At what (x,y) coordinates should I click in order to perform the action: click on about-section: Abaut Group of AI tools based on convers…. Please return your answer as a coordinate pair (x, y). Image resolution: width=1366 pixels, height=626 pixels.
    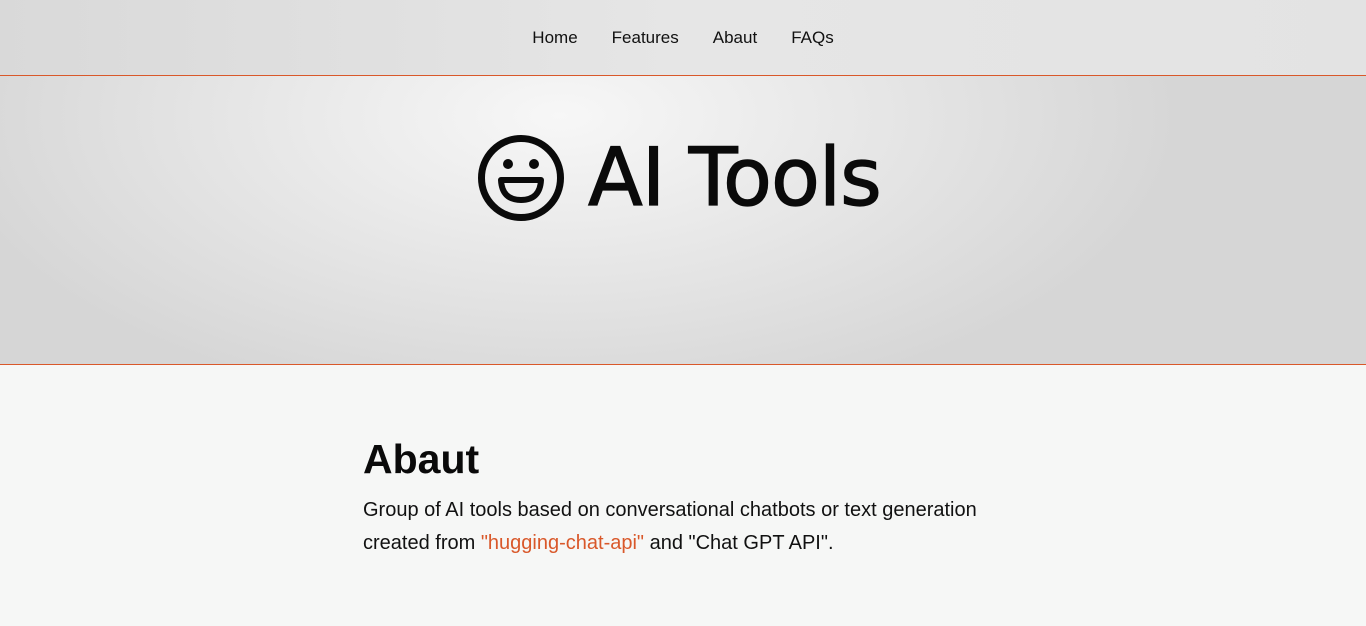
    Looking at the image, I should click on (673, 498).